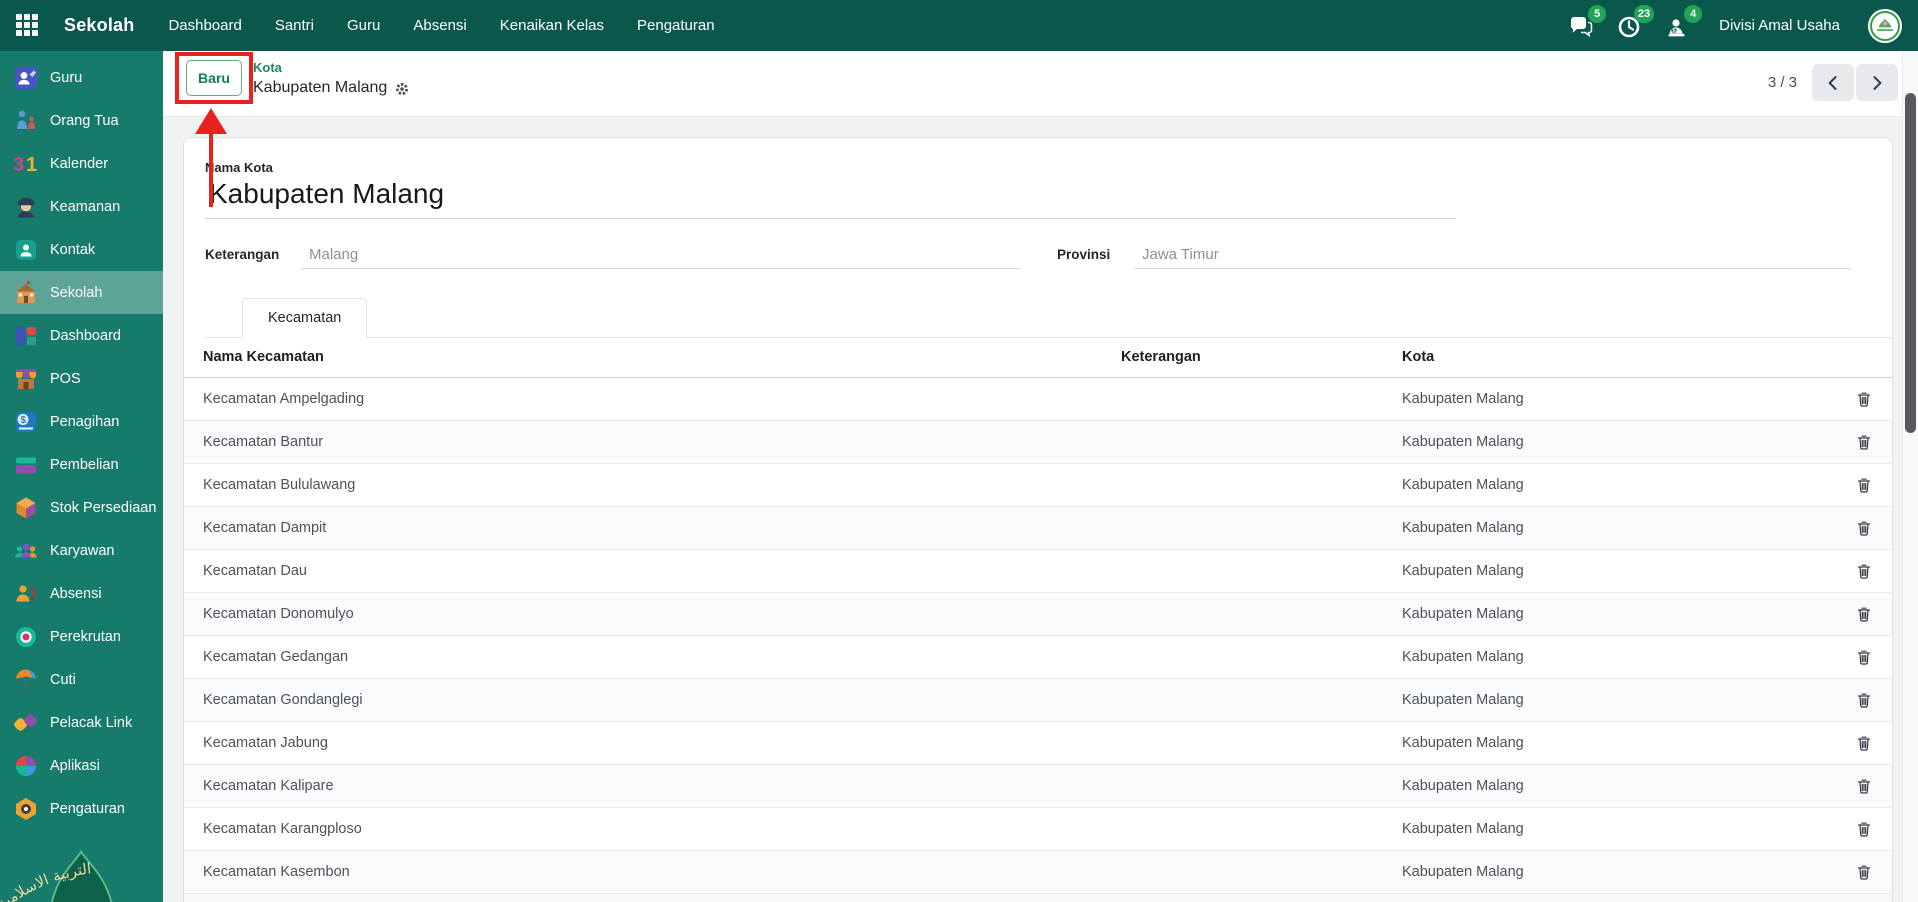 Image resolution: width=1918 pixels, height=902 pixels. I want to click on table-row: Kecamatan Donomulyo Kabupaten Malang, so click(1038, 614).